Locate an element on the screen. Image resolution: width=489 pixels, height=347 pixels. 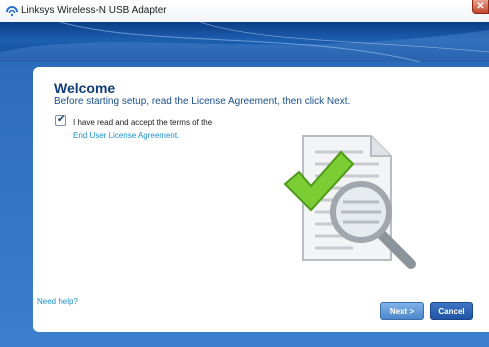
eula-link: End User License Agreement. is located at coordinates (126, 135).